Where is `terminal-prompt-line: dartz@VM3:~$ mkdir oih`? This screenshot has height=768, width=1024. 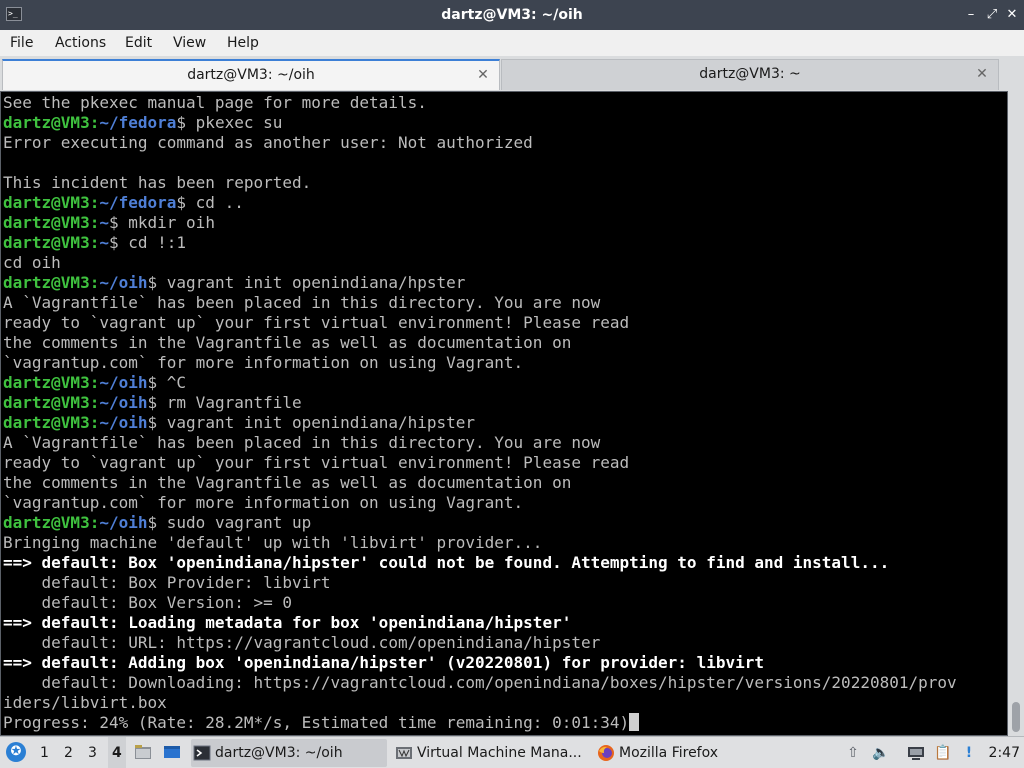 terminal-prompt-line: dartz@VM3:~$ mkdir oih is located at coordinates (109, 222).